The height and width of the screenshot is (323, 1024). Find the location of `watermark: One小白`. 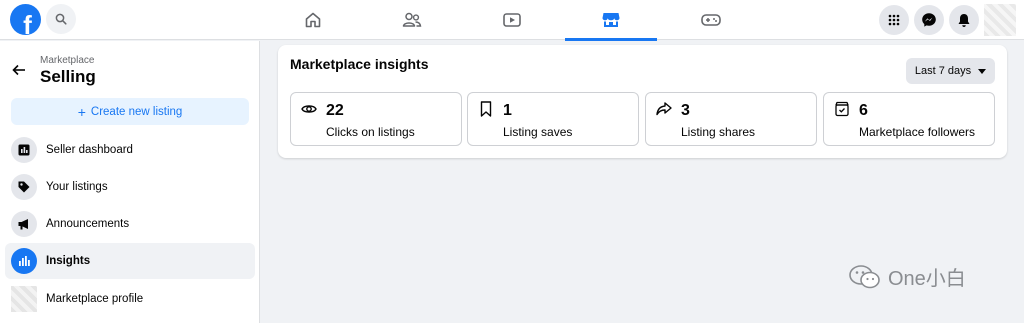

watermark: One小白 is located at coordinates (907, 276).